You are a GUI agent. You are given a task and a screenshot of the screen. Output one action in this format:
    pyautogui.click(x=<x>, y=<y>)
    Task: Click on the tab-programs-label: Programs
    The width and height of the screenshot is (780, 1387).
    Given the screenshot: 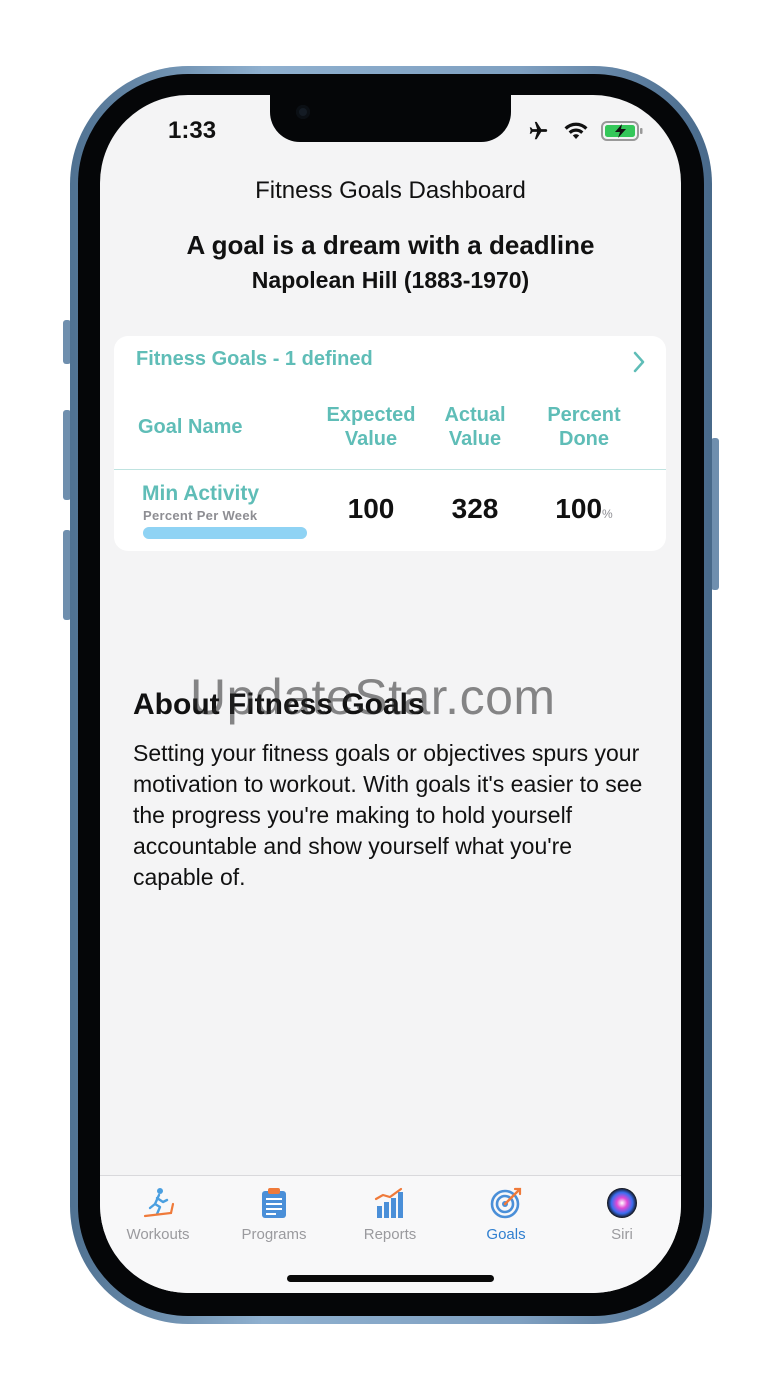 What is the action you would take?
    pyautogui.click(x=274, y=1234)
    